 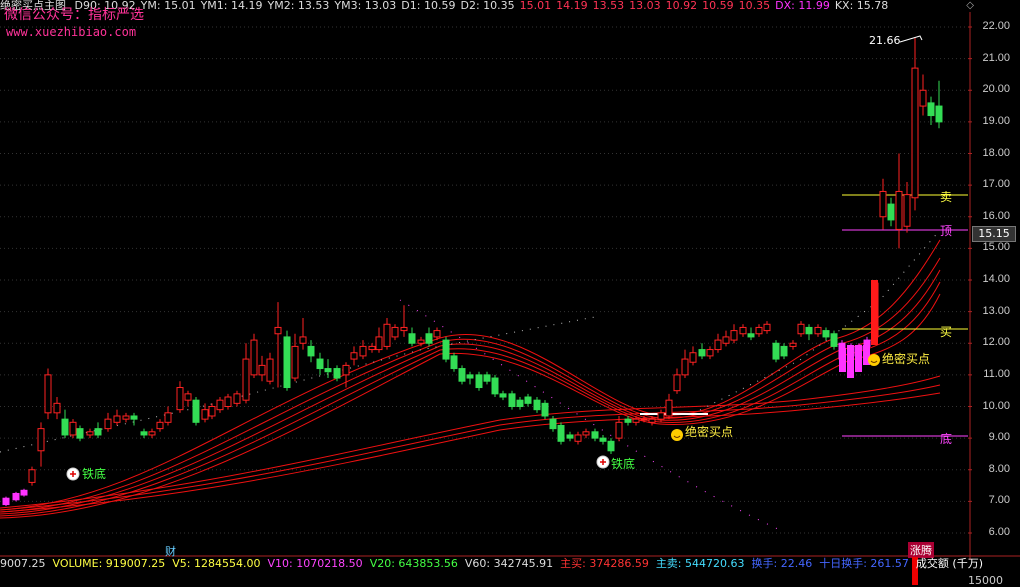 What do you see at coordinates (168, 6) in the screenshot?
I see `header-value: YM: 15.01` at bounding box center [168, 6].